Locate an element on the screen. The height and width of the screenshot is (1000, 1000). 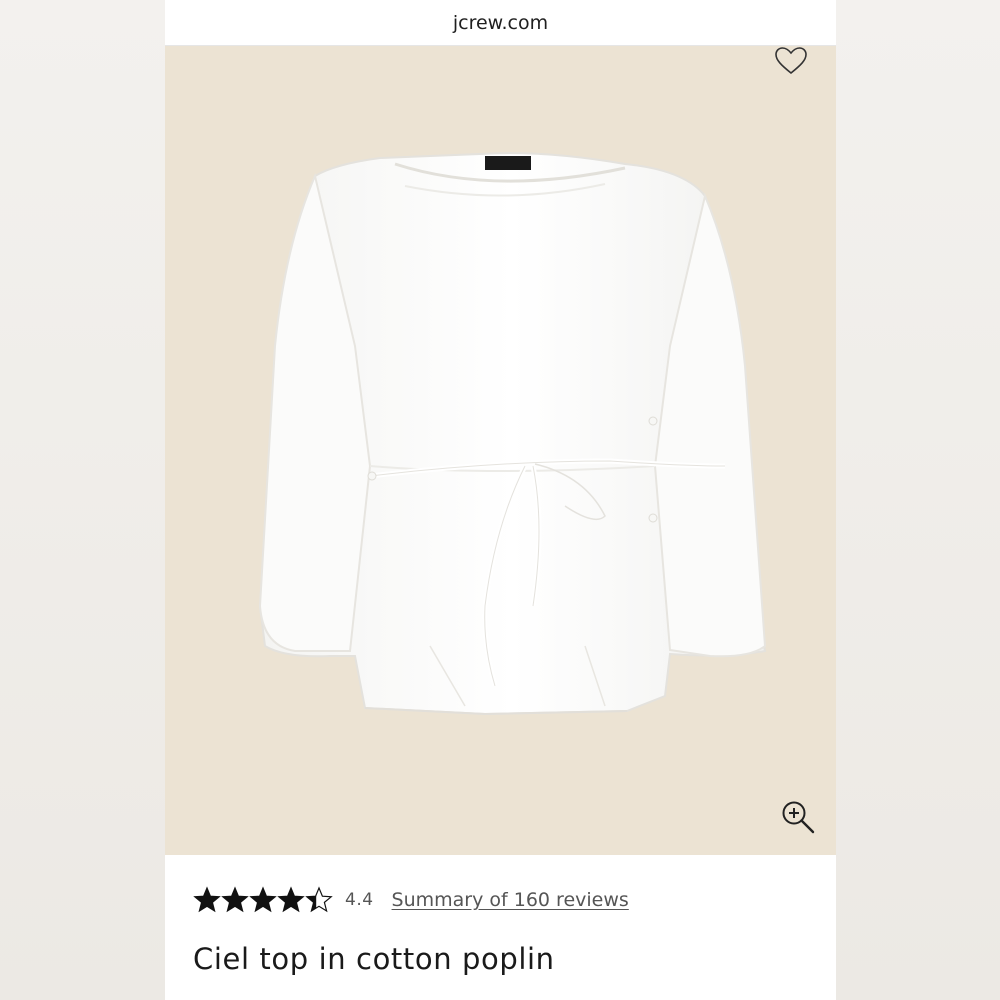
heart-icon is located at coordinates (791, 61).